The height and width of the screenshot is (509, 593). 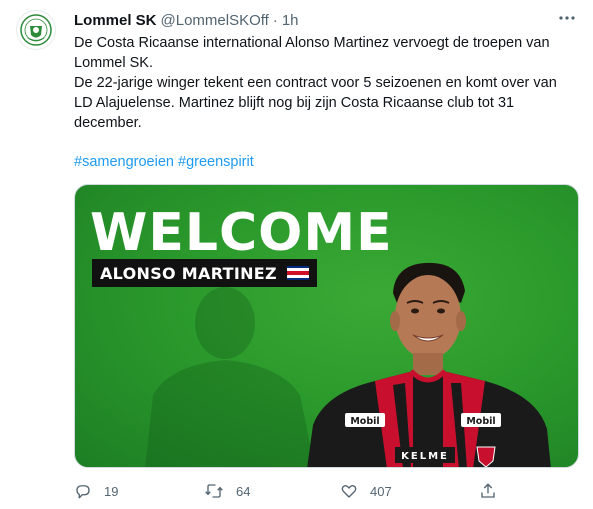 I want to click on hashtags: #samengroeien #greenspirit, so click(x=164, y=162).